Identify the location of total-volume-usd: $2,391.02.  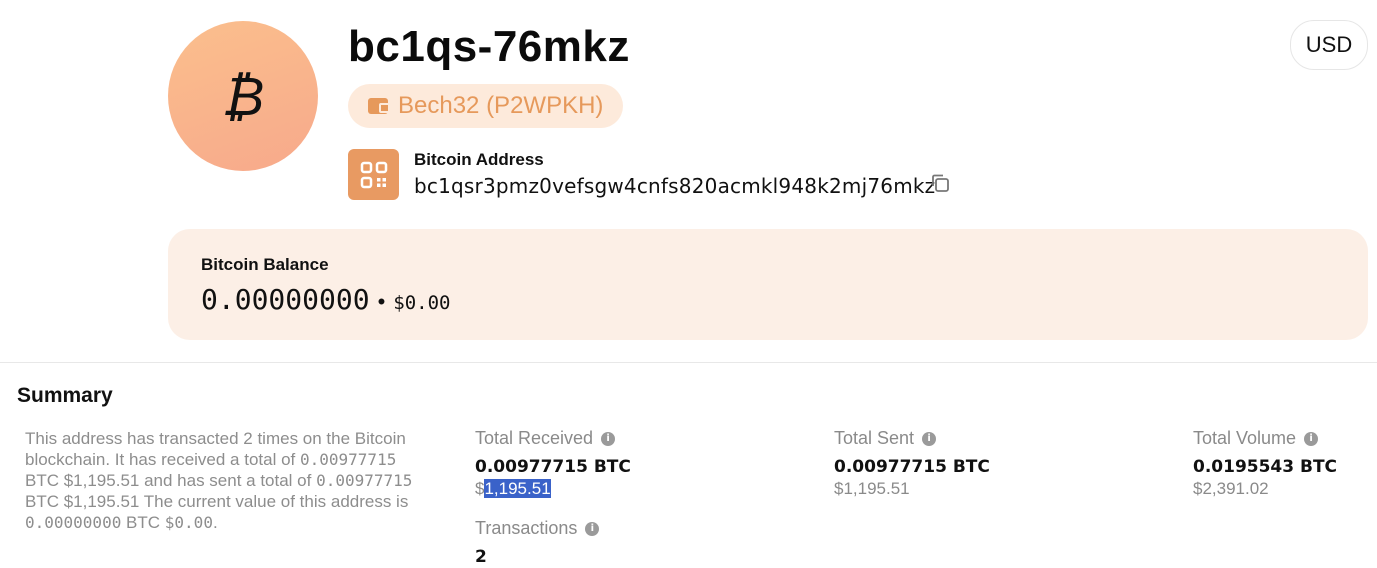
(1231, 488).